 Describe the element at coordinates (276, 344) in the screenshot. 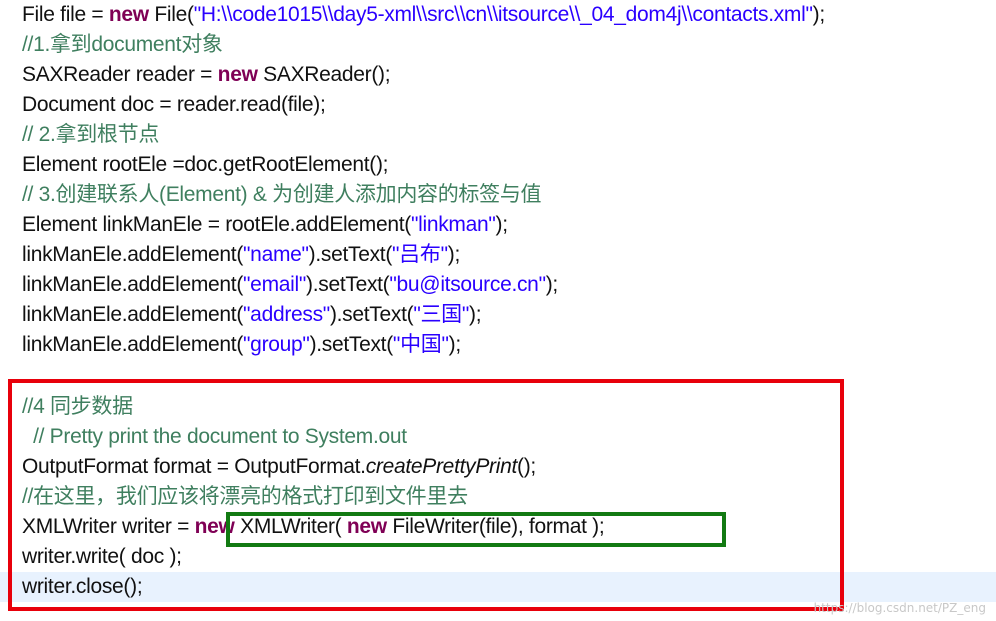

I see `code-token-string: "group"` at that location.